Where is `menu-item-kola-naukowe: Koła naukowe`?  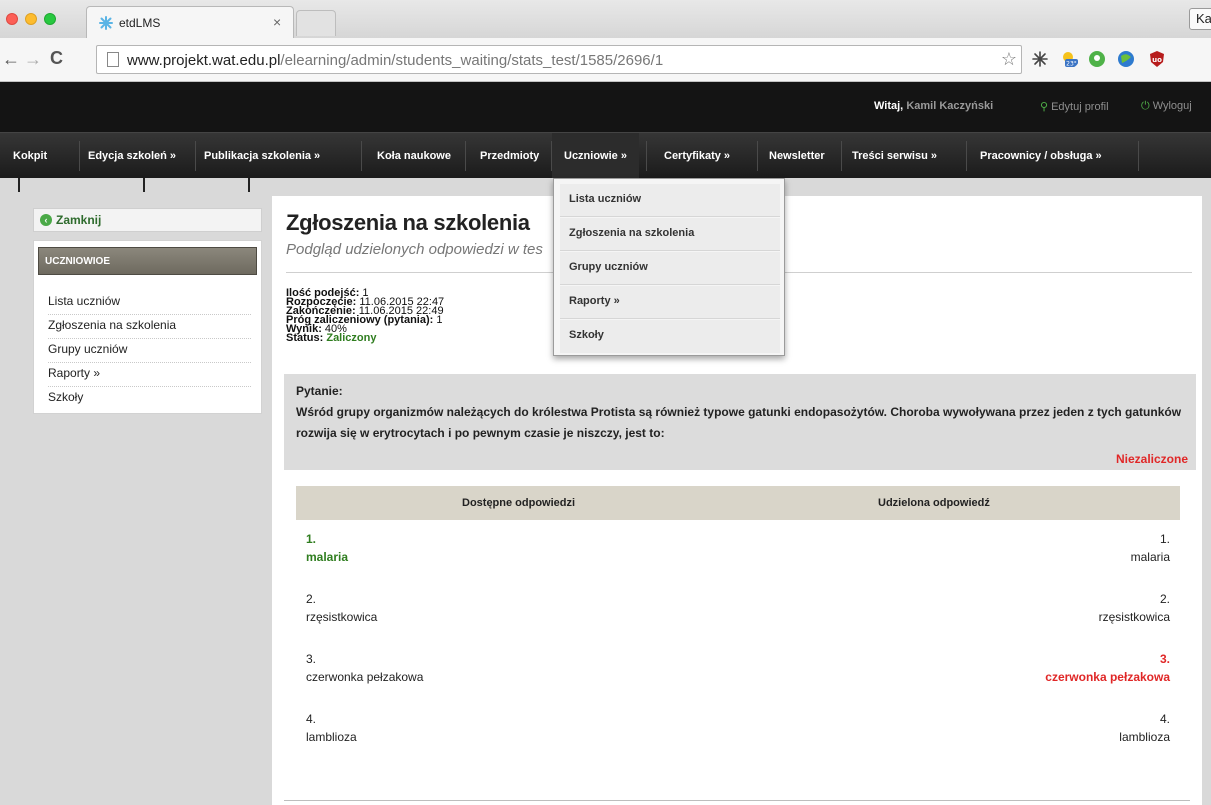
menu-item-kola-naukowe: Koła naukowe is located at coordinates (414, 156).